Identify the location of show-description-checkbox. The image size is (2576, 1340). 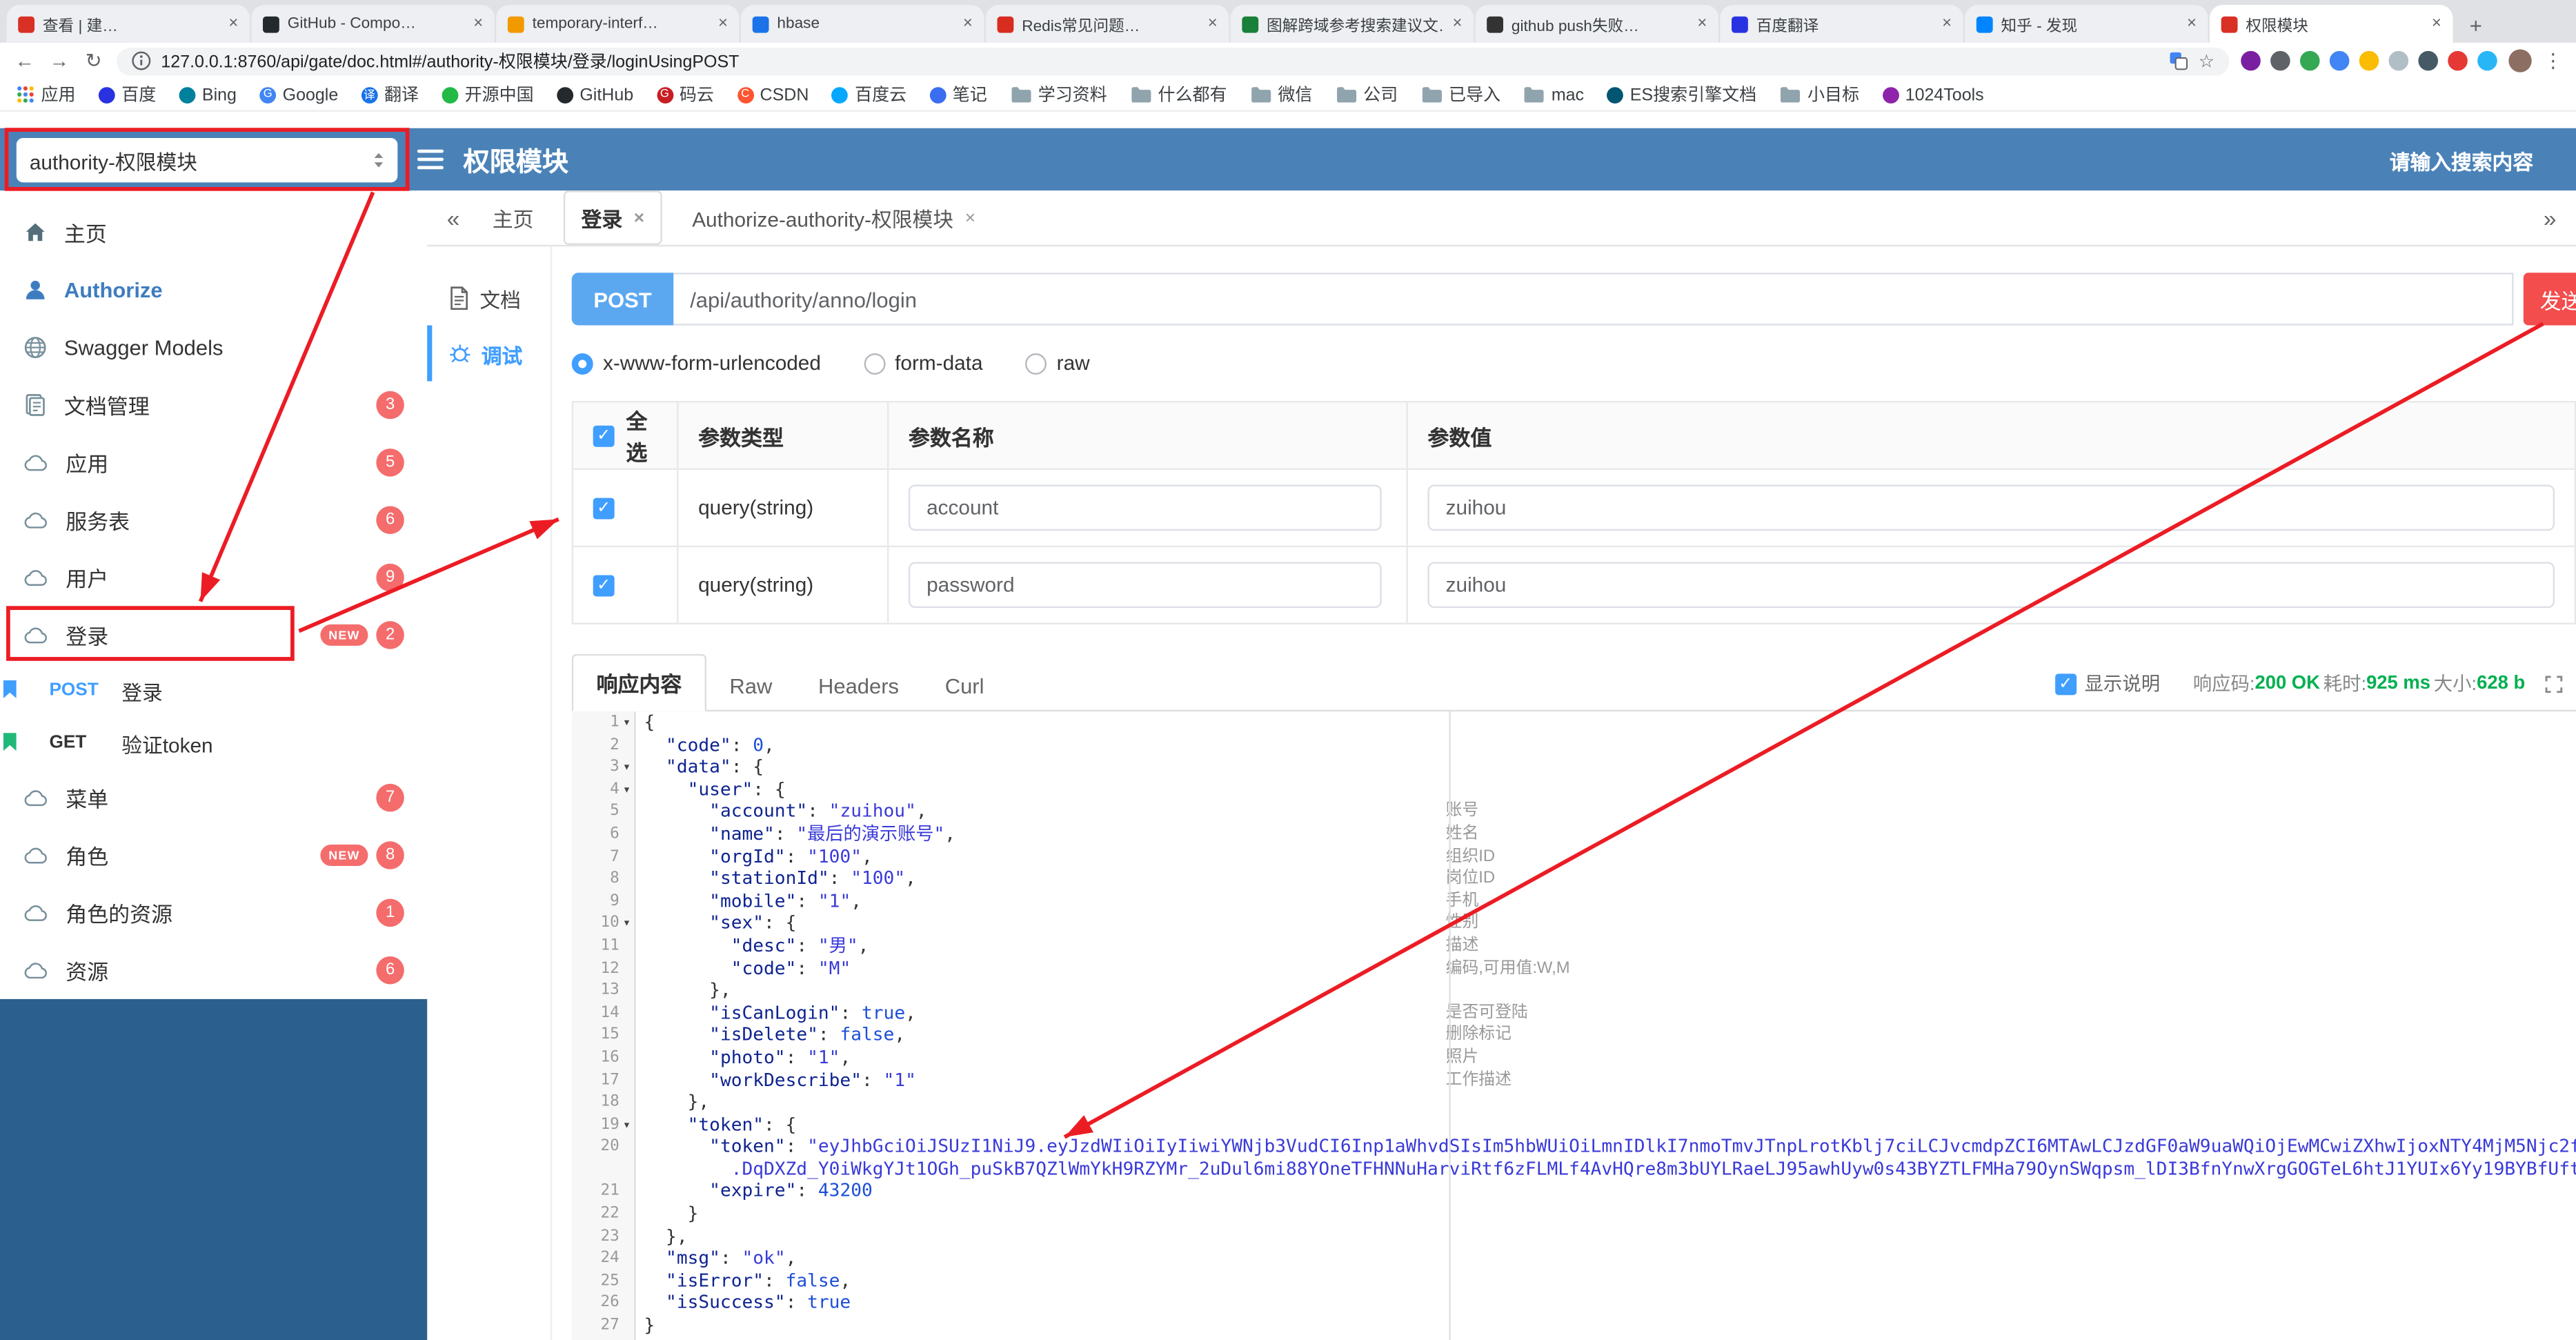
(2065, 684).